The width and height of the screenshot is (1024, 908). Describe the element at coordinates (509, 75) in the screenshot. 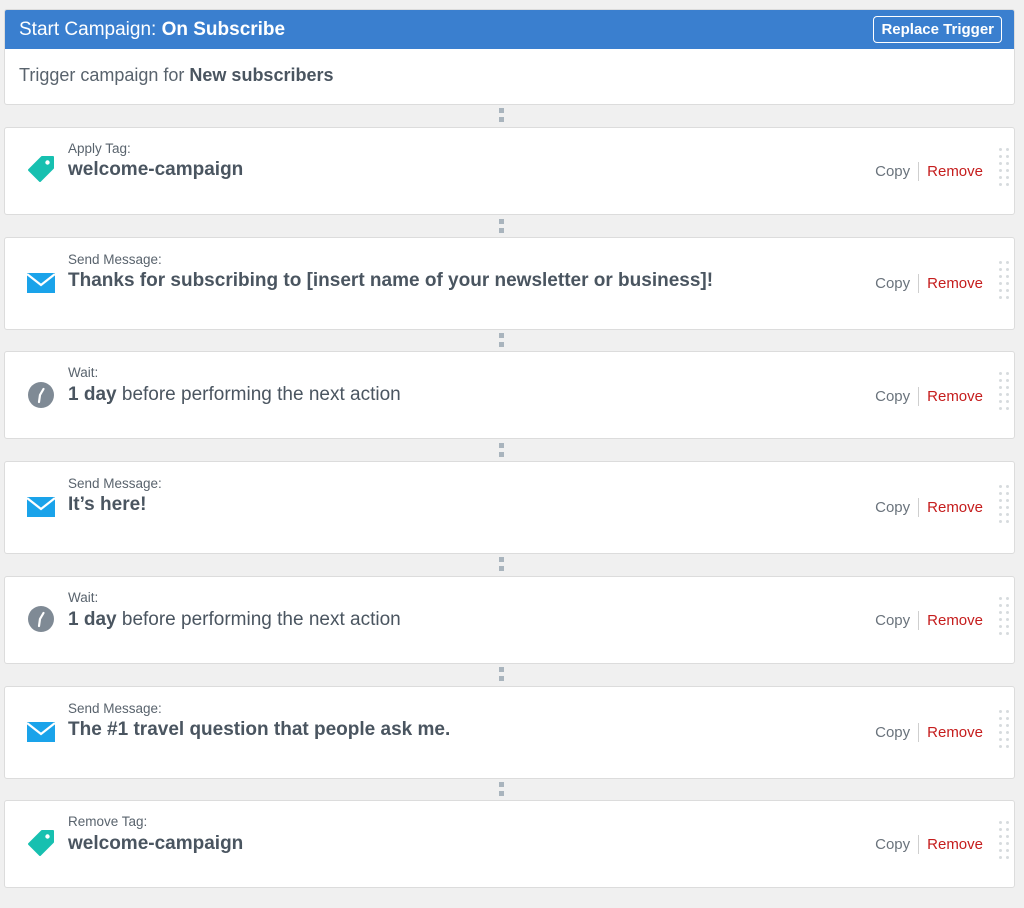

I see `trigger-description: Trigger campaign for New subscribers` at that location.